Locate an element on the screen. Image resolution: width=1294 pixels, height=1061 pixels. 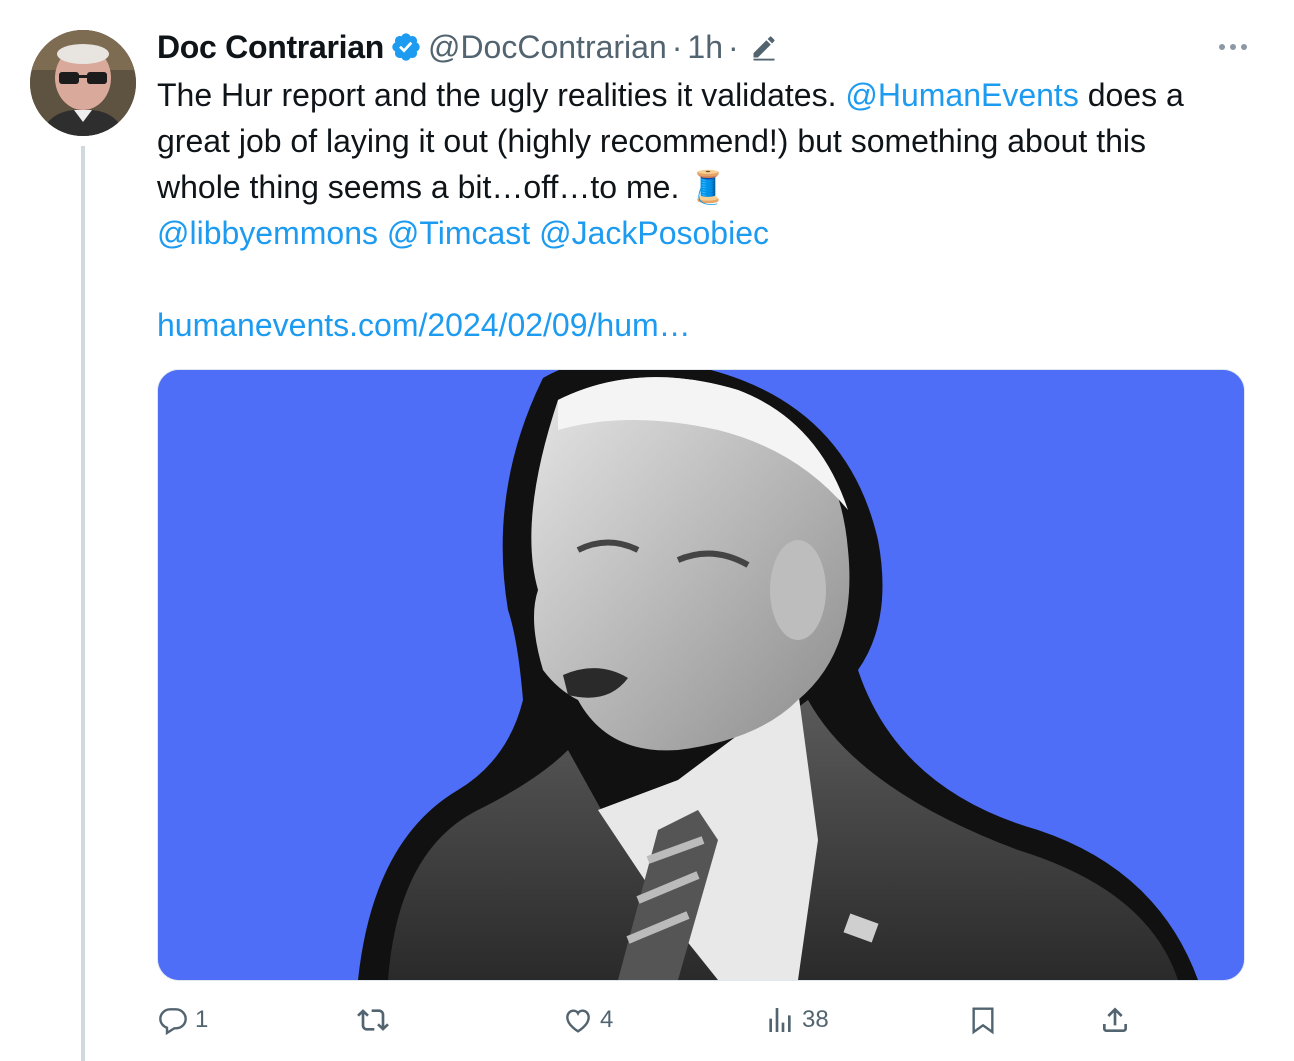
like-button: 4 is located at coordinates (587, 1020).